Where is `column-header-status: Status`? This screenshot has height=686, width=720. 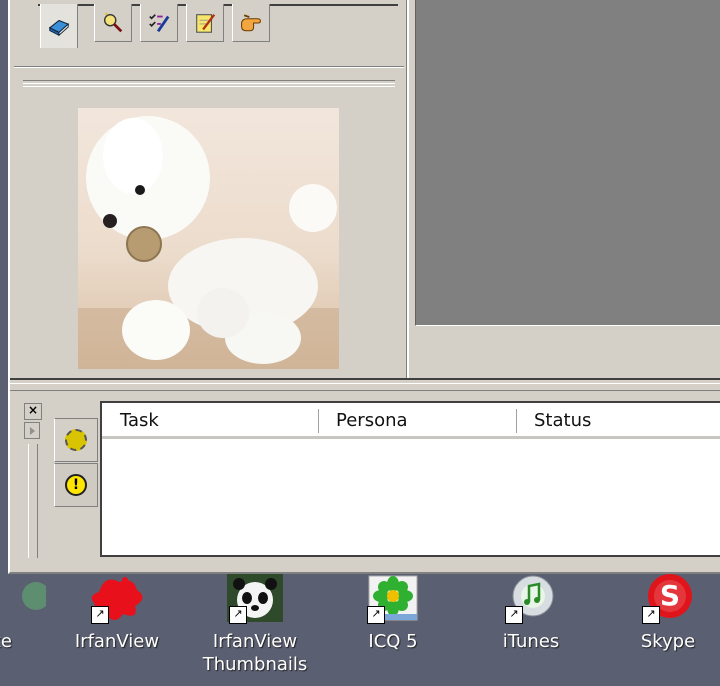 column-header-status: Status is located at coordinates (562, 419).